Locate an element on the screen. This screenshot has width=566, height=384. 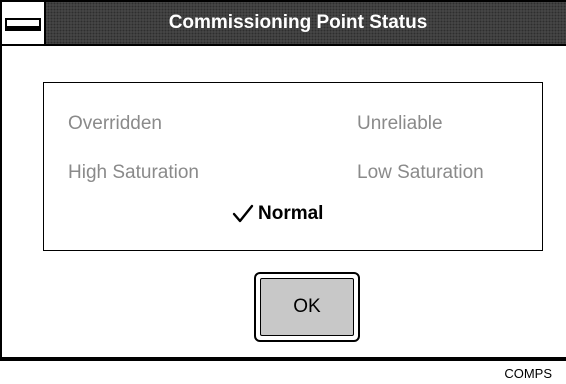
ok-button-face: OK is located at coordinates (307, 307).